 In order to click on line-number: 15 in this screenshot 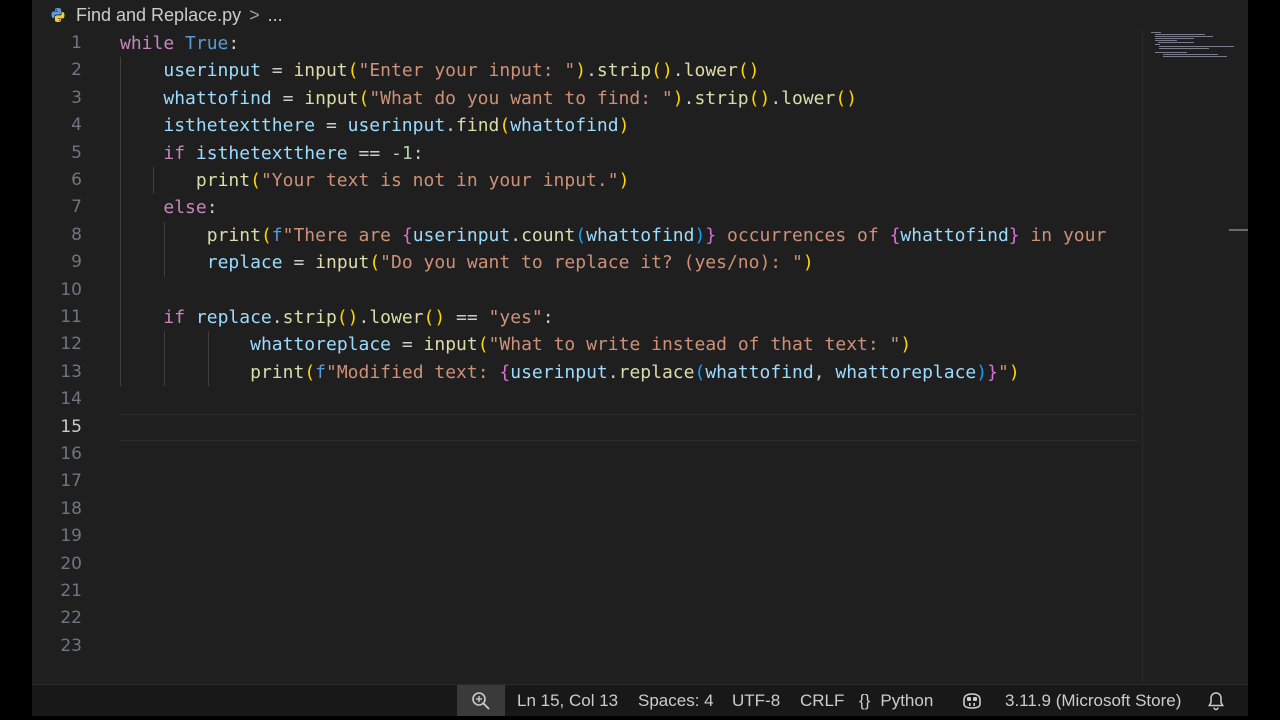, I will do `click(71, 426)`.